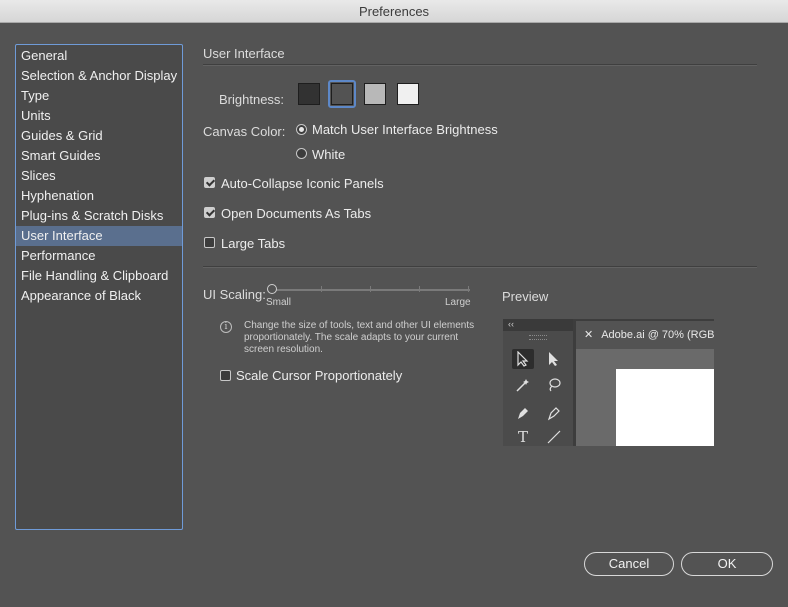 This screenshot has height=607, width=788. What do you see at coordinates (209, 182) in the screenshot?
I see `auto-collapse-checkbox` at bounding box center [209, 182].